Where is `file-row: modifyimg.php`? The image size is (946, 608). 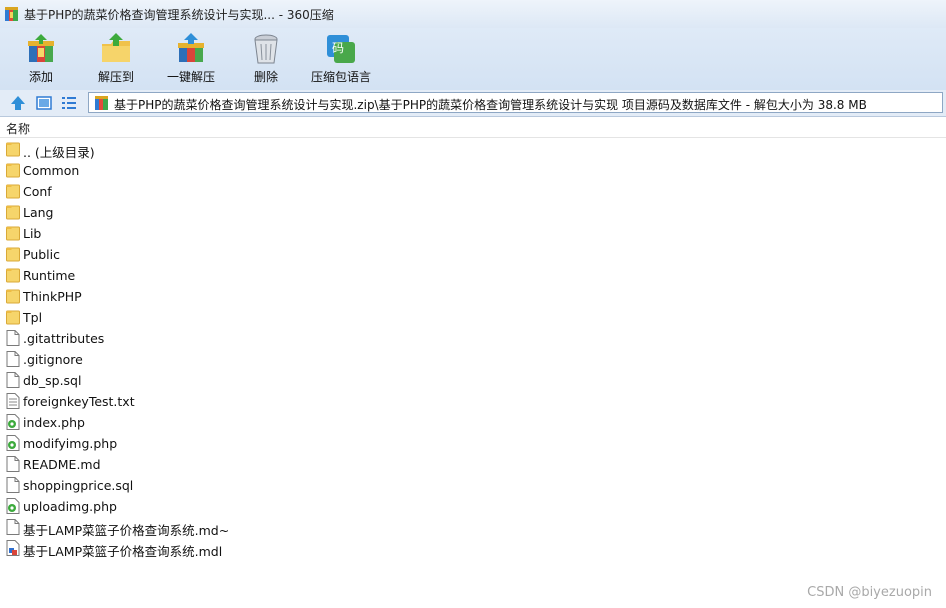
file-row: modifyimg.php is located at coordinates (473, 443).